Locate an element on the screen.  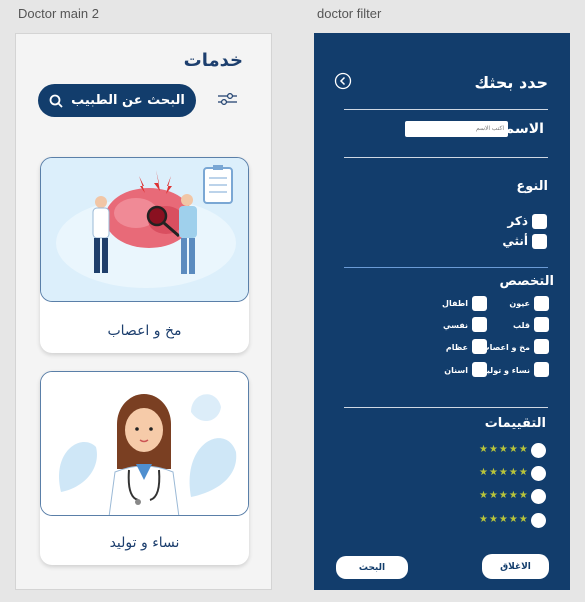
neurology-illustration is located at coordinates (144, 229).